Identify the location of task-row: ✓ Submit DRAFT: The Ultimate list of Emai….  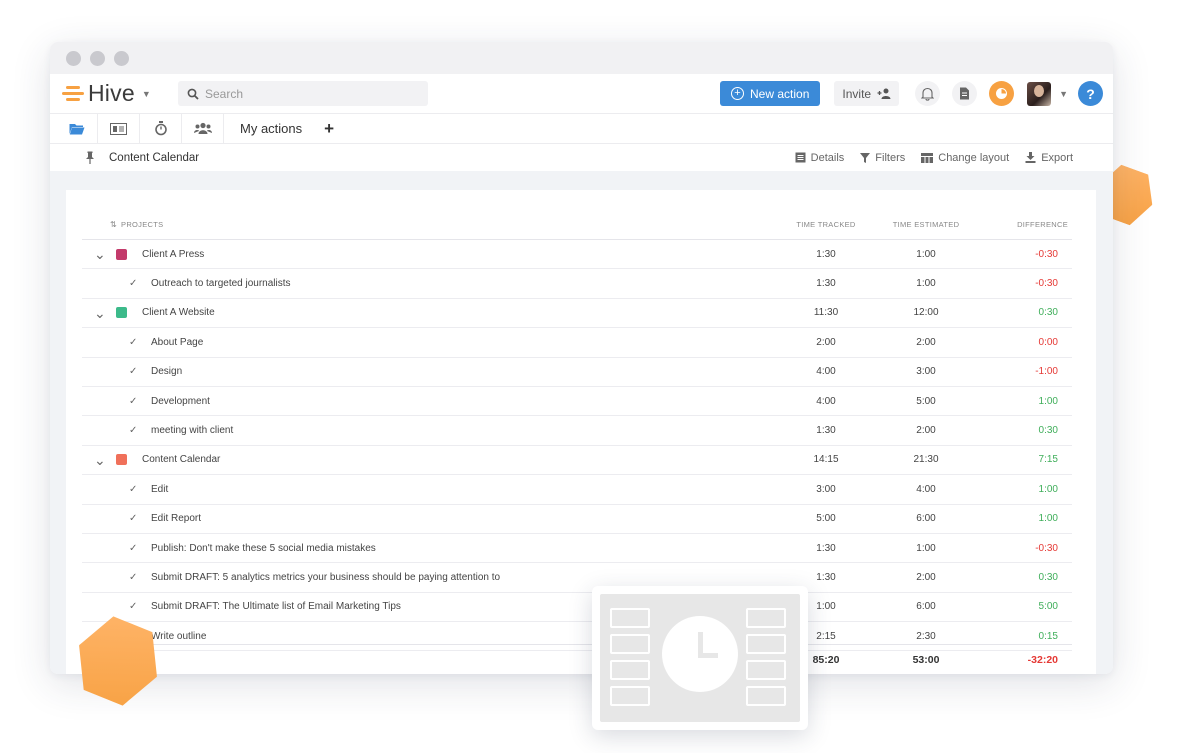
(577, 608).